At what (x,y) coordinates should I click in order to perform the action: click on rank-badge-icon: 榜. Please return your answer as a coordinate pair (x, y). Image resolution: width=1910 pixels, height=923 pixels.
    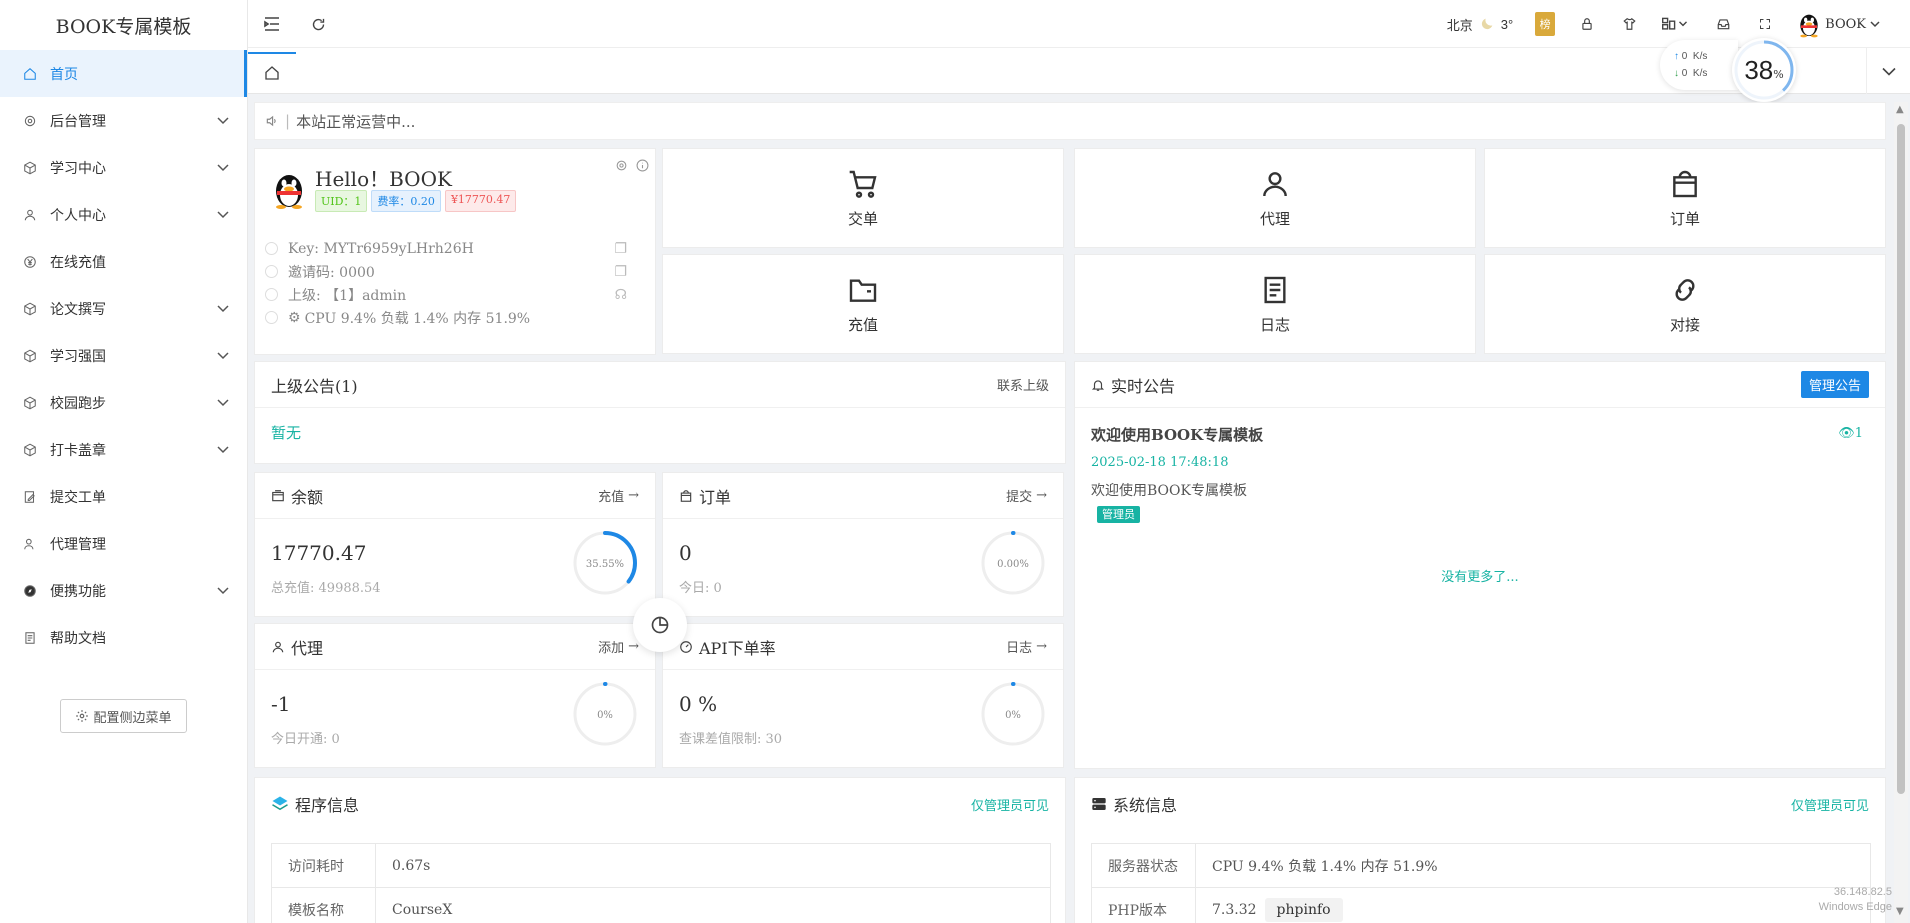
    Looking at the image, I should click on (1545, 24).